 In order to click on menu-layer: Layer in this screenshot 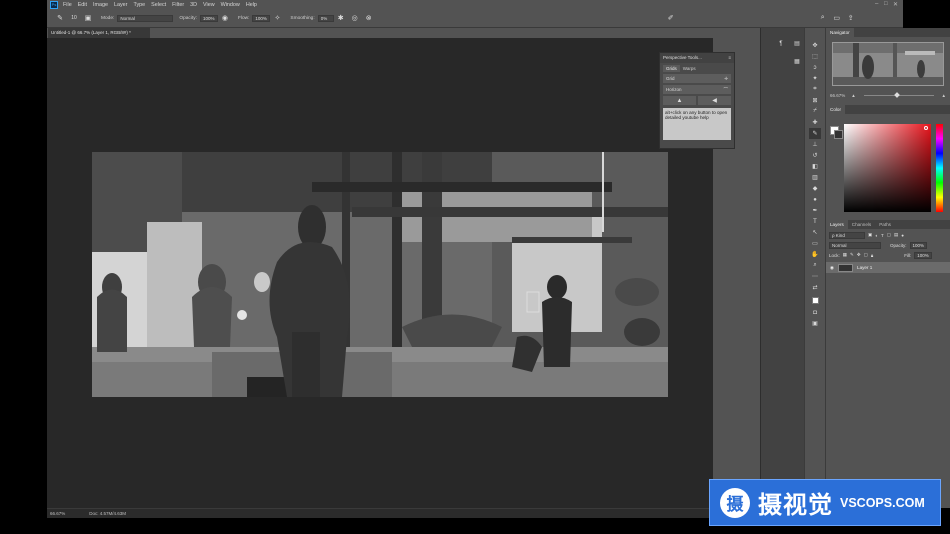, I will do `click(121, 5)`.